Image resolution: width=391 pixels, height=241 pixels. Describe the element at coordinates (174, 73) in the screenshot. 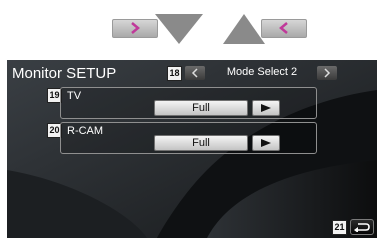

I see `callout-marker: 18` at that location.